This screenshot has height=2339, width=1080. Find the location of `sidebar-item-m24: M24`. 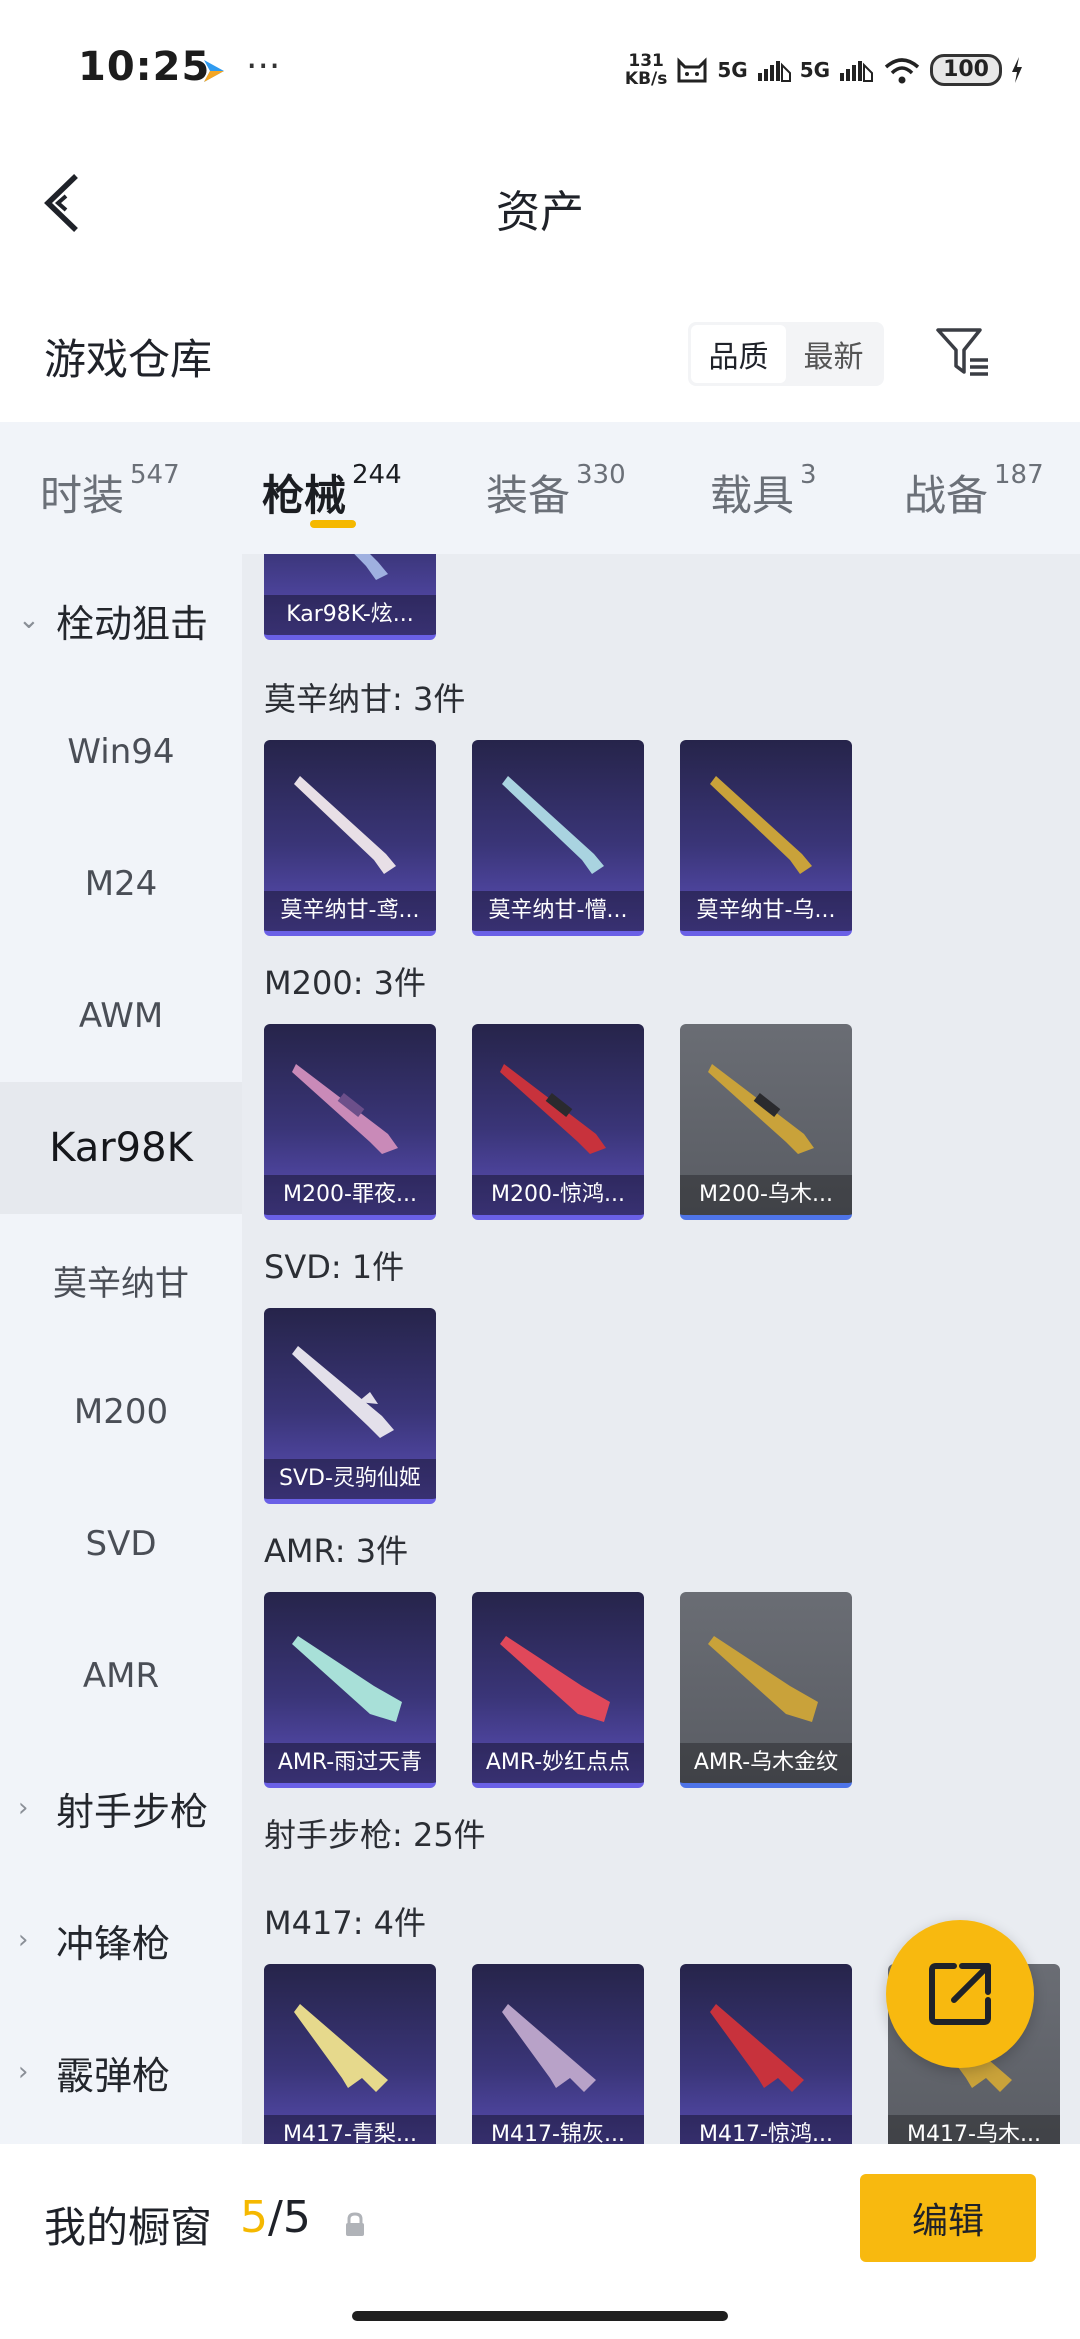

sidebar-item-m24: M24 is located at coordinates (121, 884).